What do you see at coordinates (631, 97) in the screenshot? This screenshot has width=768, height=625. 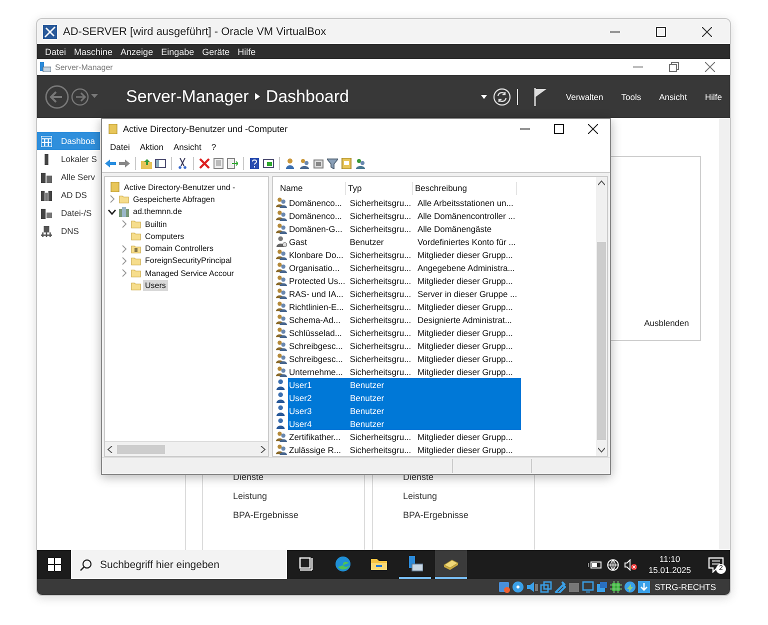 I see `menu-item: Tools` at bounding box center [631, 97].